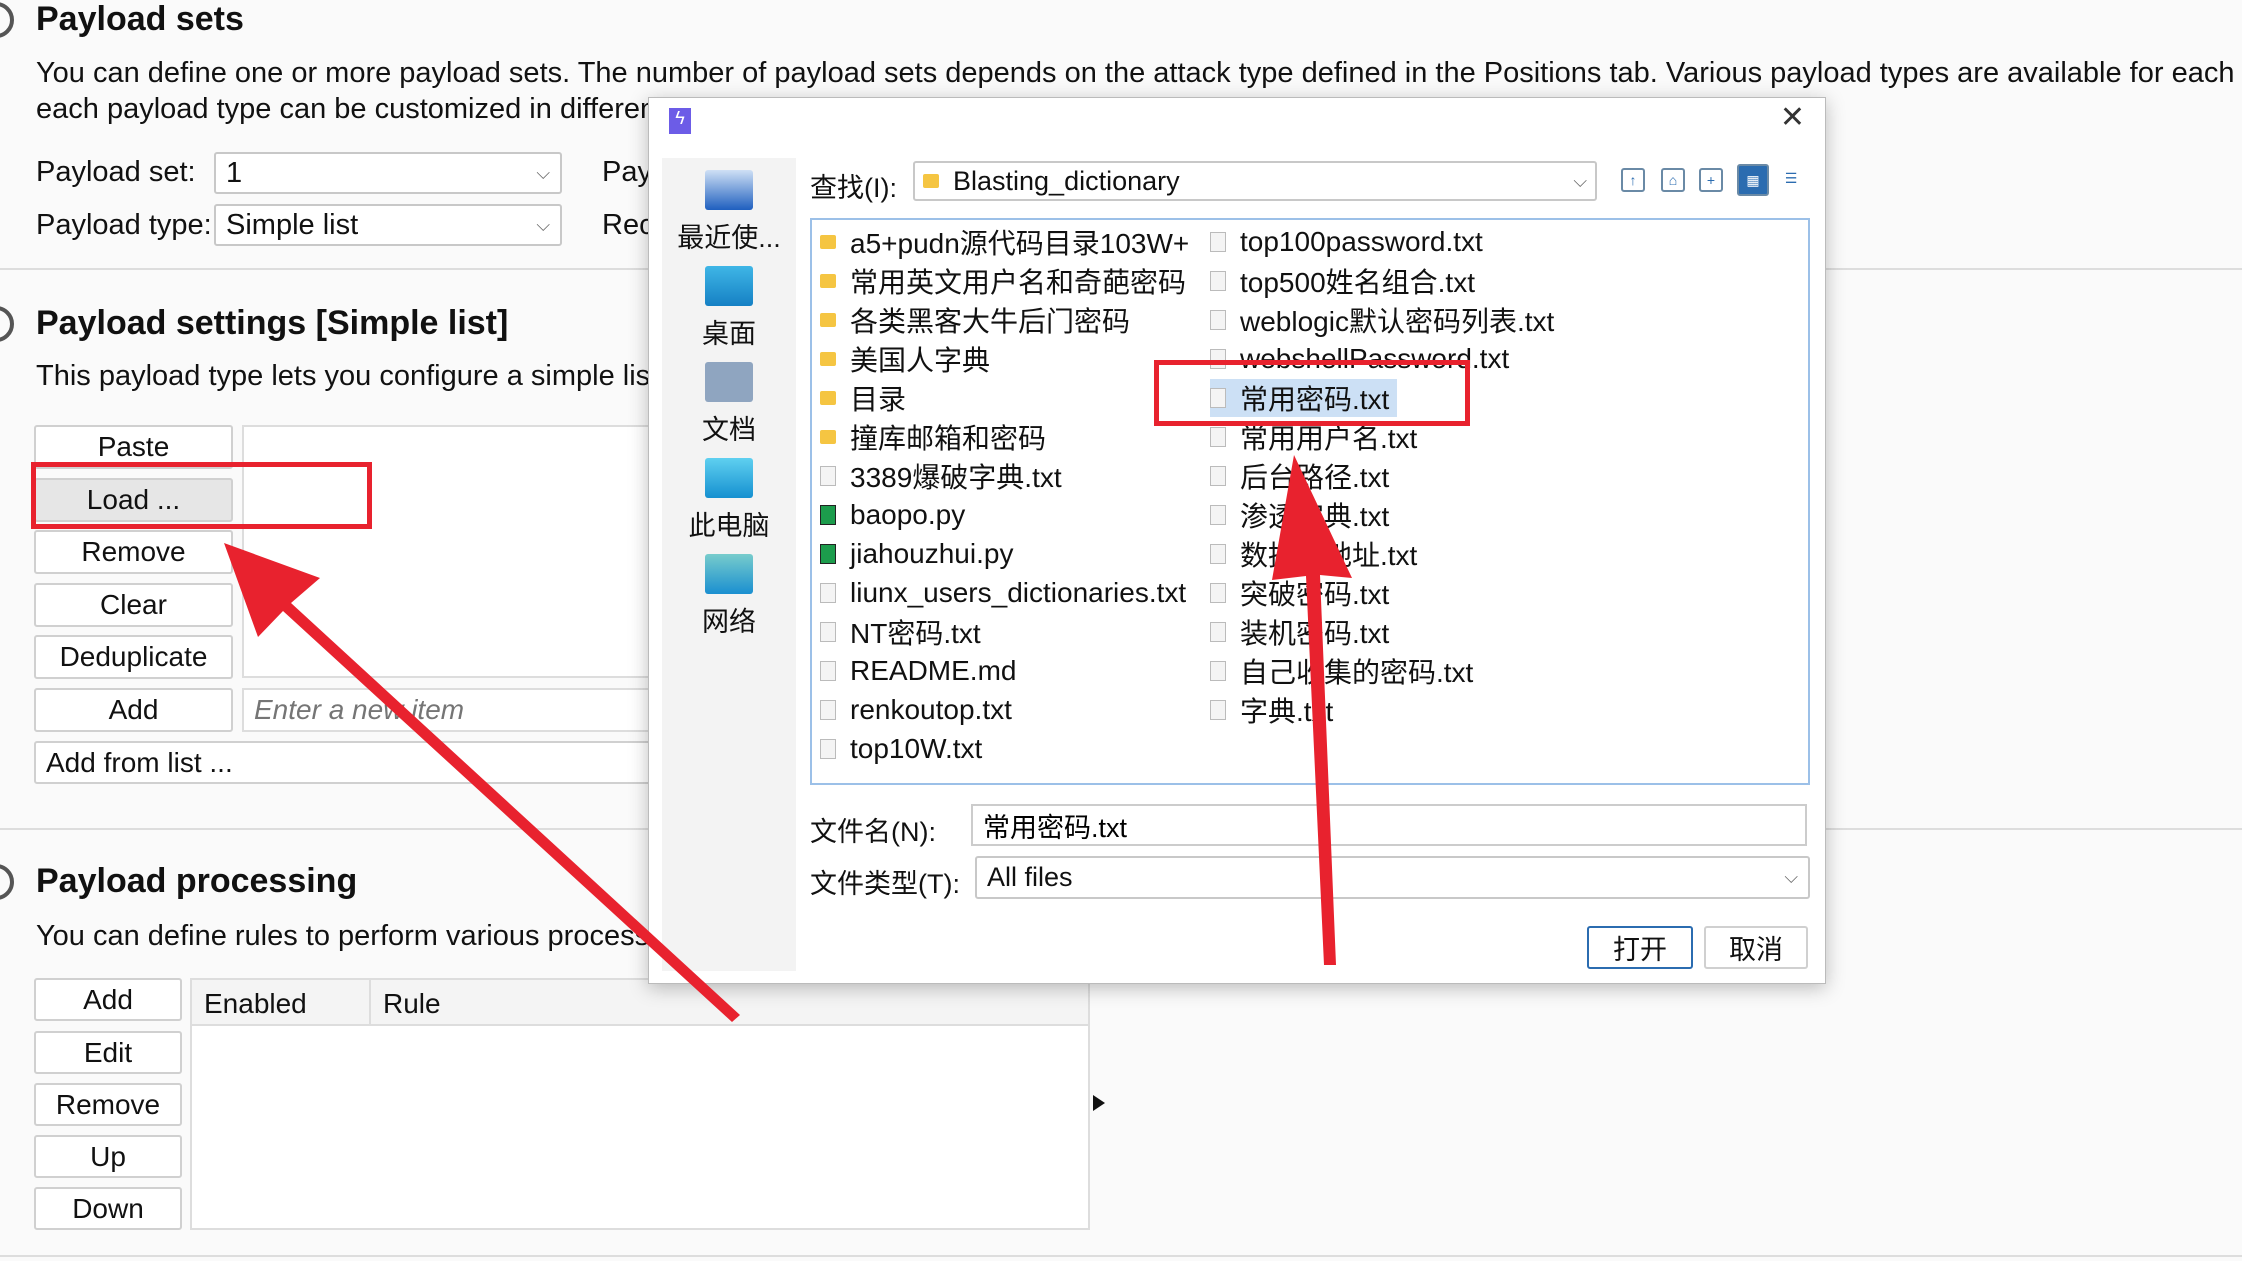 The width and height of the screenshot is (2242, 1261). I want to click on arrow-to-file, so click(1312, 710).